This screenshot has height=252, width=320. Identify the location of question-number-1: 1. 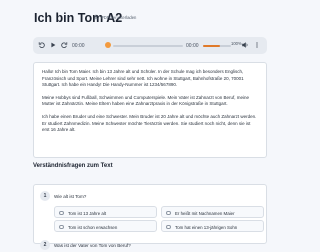
(45, 196).